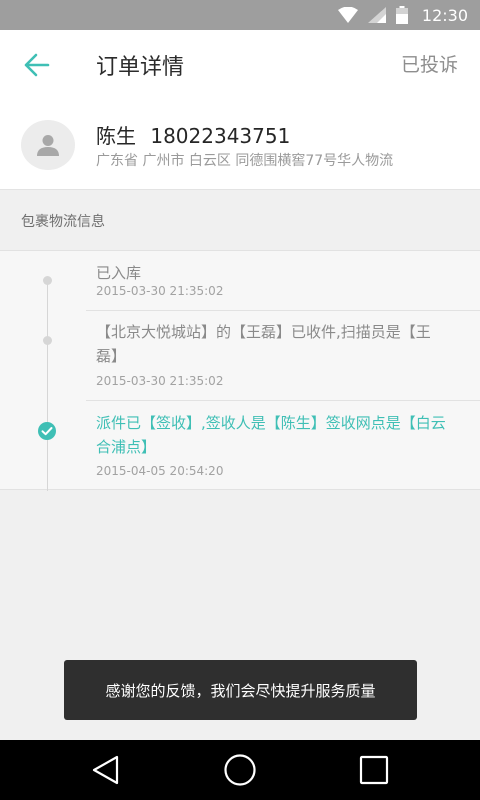 The height and width of the screenshot is (800, 480). What do you see at coordinates (116, 136) in the screenshot?
I see `recipient-name: 陈生` at bounding box center [116, 136].